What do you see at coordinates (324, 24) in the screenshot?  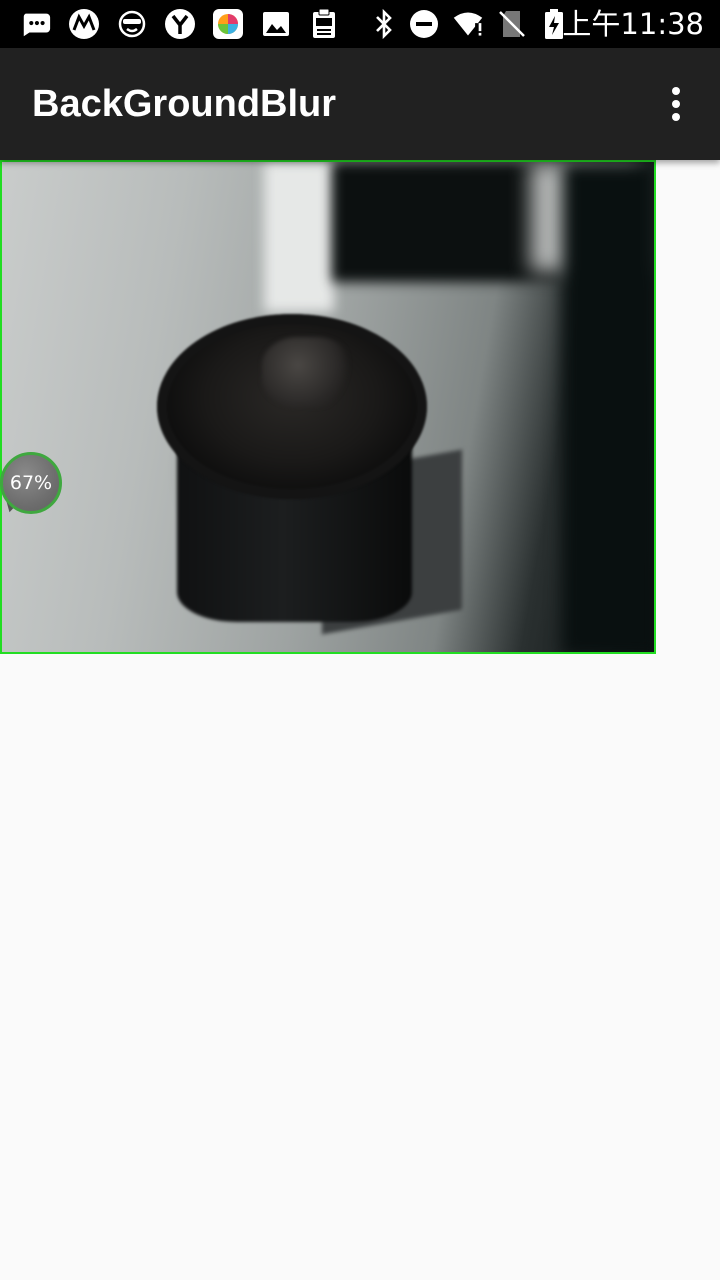 I see `log-icon` at bounding box center [324, 24].